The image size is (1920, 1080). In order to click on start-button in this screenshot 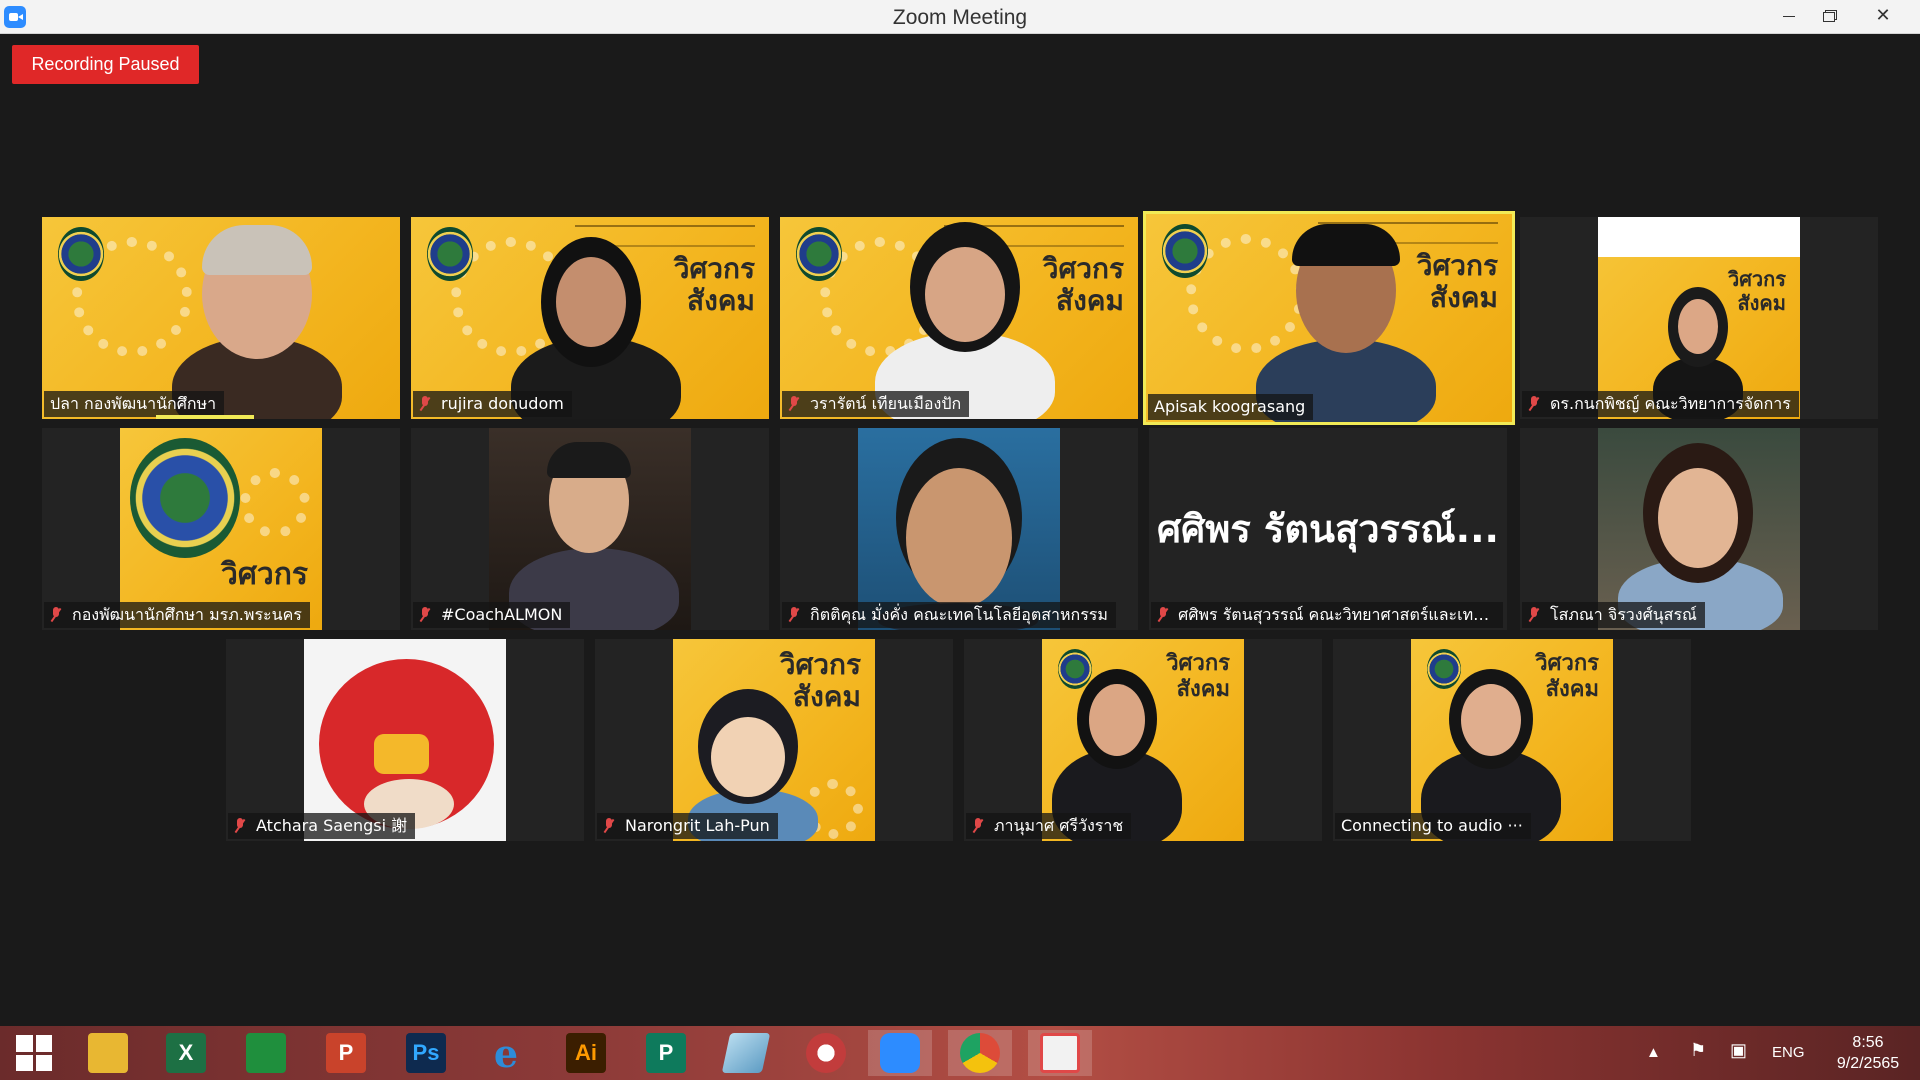, I will do `click(34, 1053)`.